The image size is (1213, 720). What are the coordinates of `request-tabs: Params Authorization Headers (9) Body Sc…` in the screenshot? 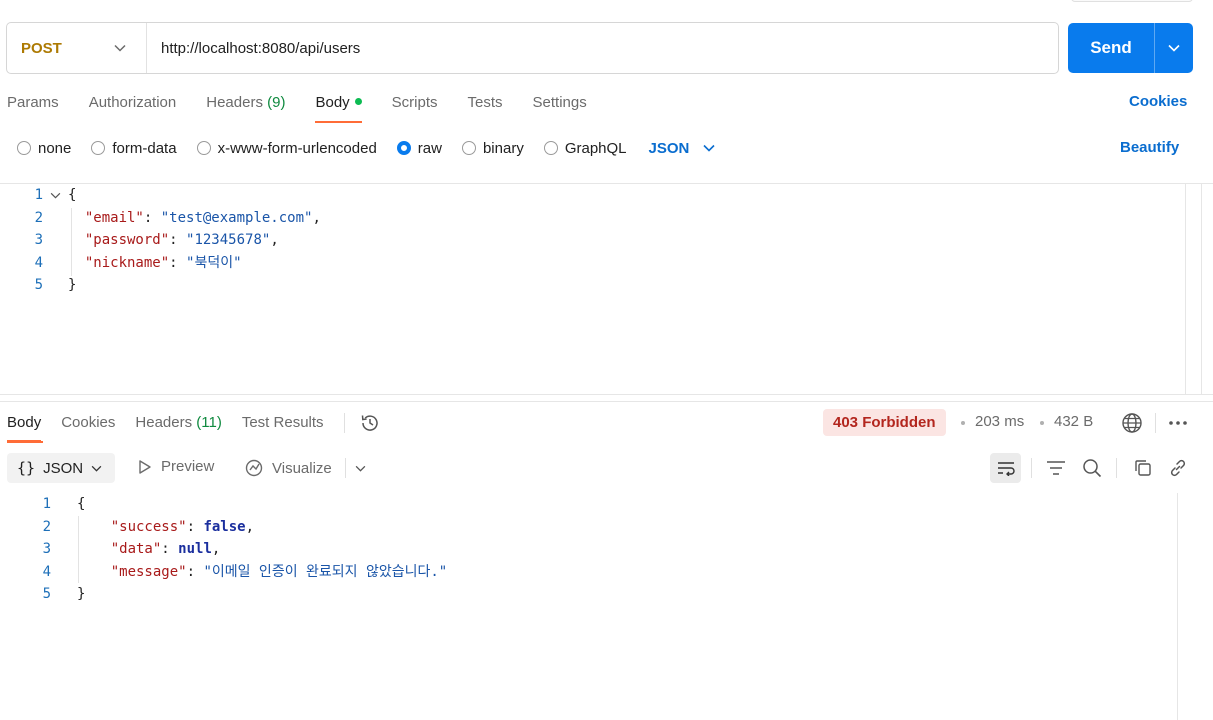 It's located at (312, 106).